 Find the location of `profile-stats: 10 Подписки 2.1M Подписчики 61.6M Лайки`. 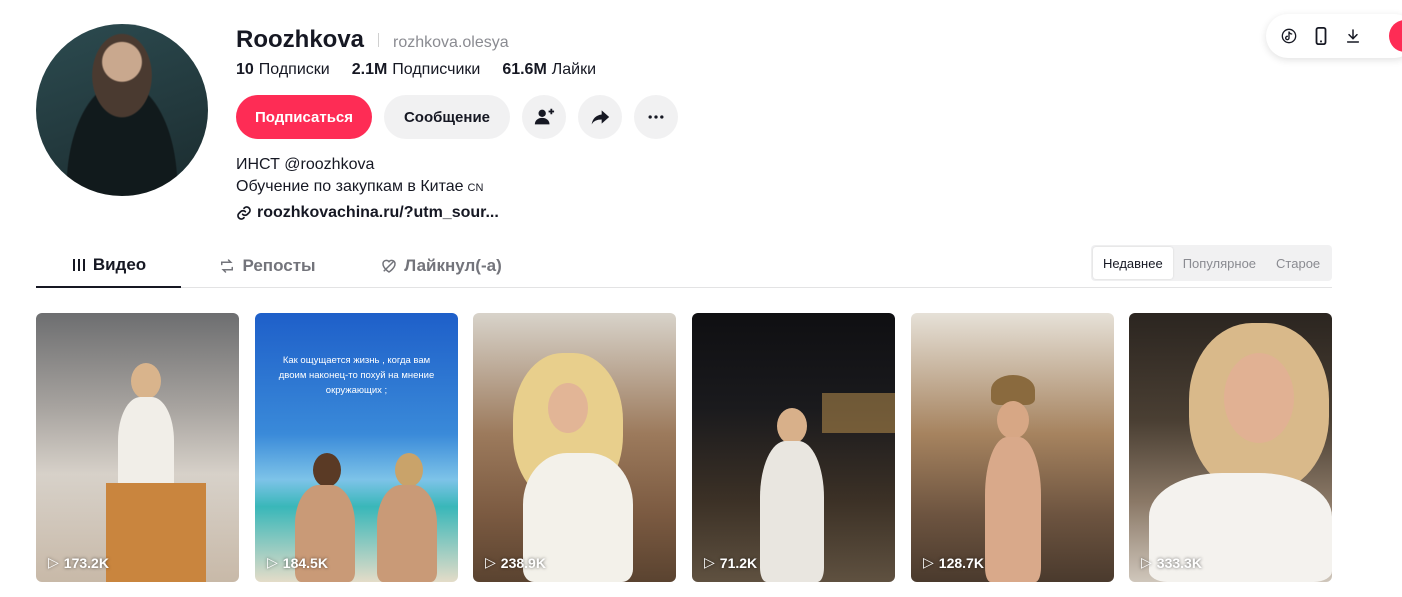

profile-stats: 10 Подписки 2.1M Подписчики 61.6M Лайки is located at coordinates (416, 70).